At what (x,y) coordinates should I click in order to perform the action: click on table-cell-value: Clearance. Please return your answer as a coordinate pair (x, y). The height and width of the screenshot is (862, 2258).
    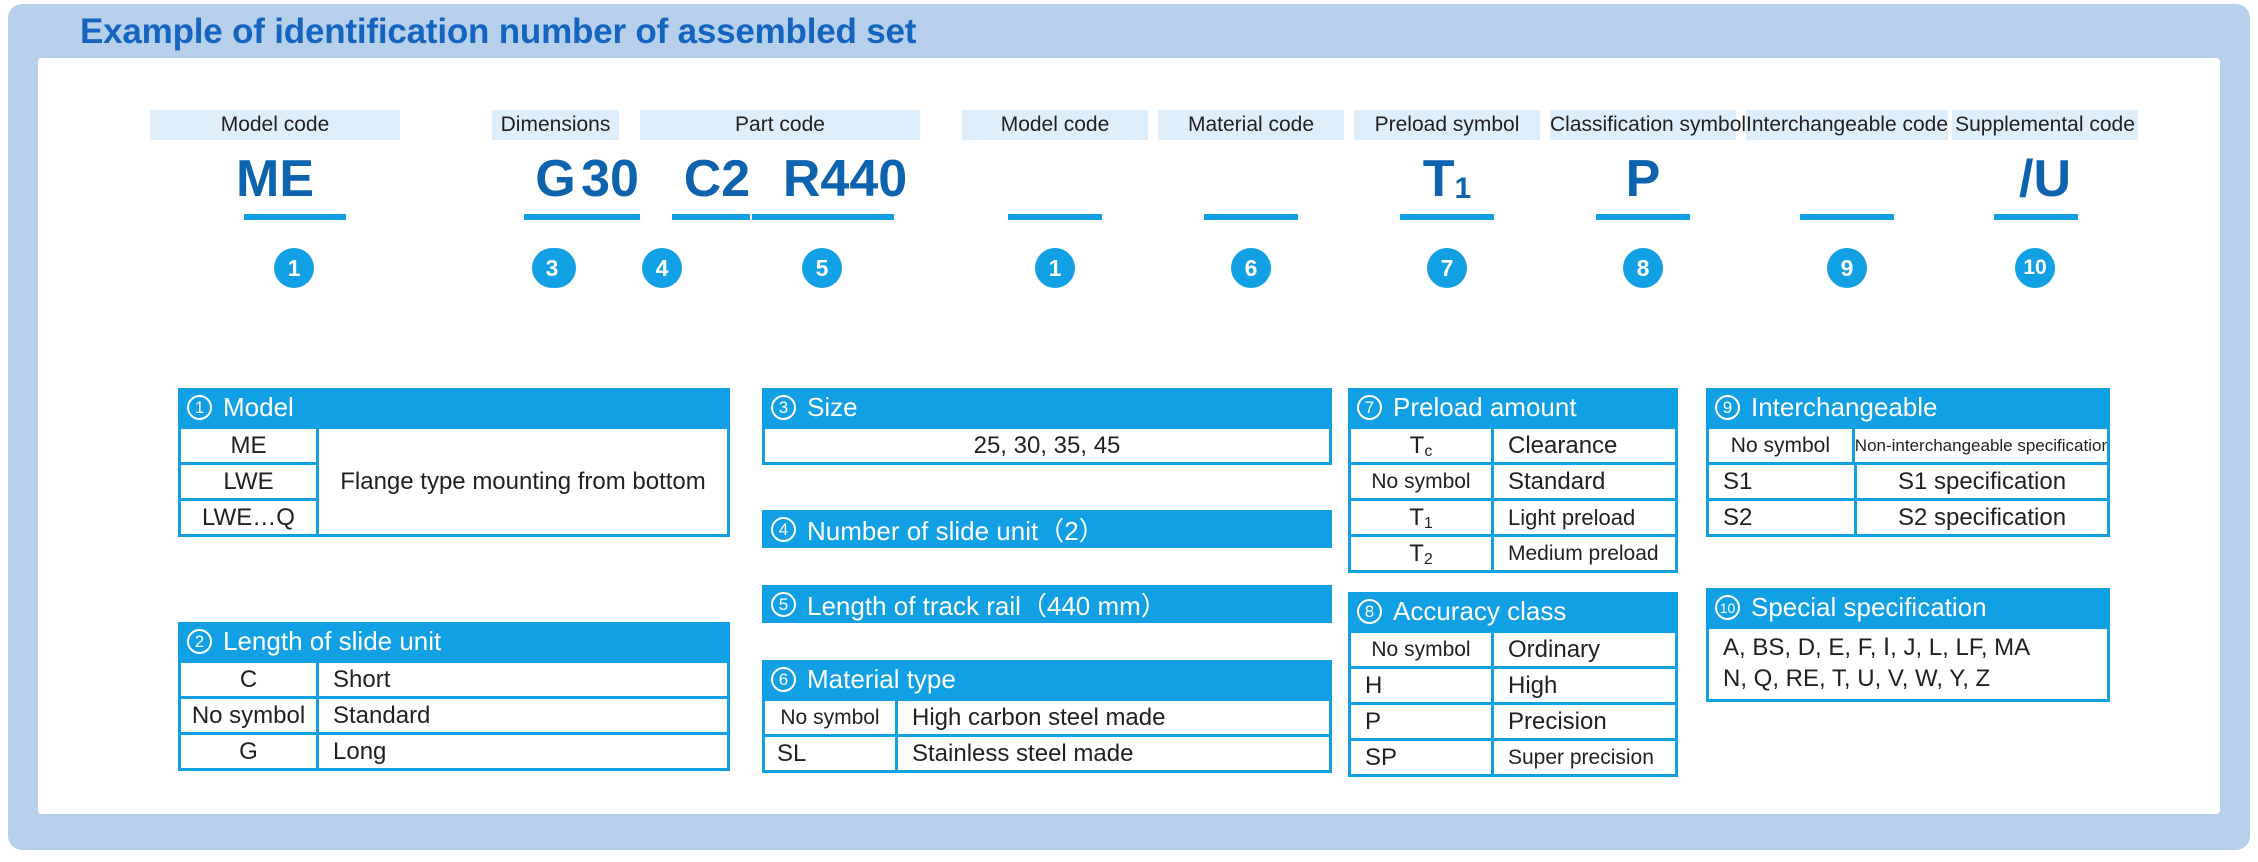
    Looking at the image, I should click on (1584, 445).